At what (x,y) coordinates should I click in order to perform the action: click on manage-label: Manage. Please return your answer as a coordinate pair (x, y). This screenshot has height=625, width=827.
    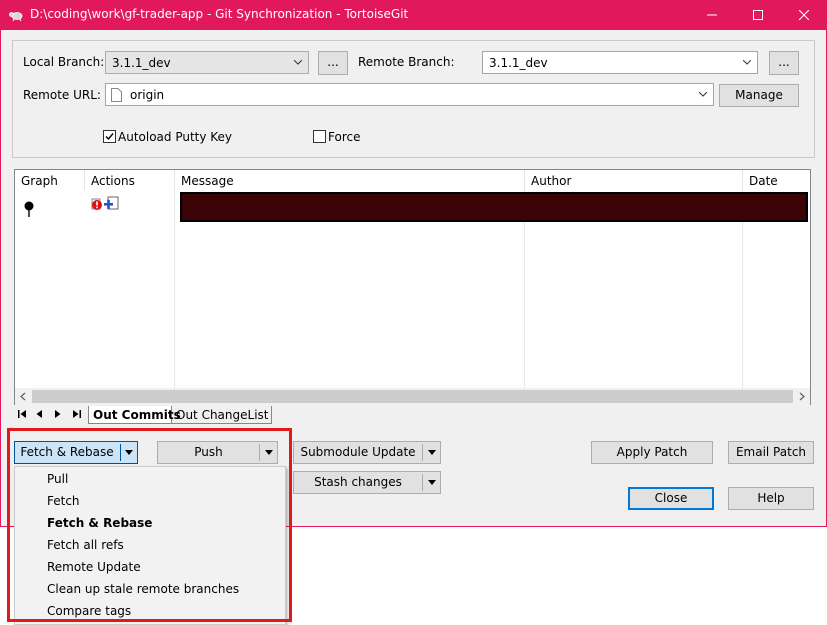
    Looking at the image, I should click on (759, 95).